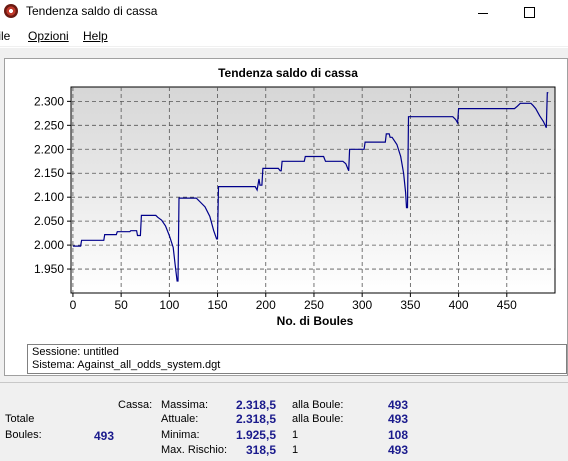 This screenshot has width=568, height=461. Describe the element at coordinates (507, 305) in the screenshot. I see `x-tick-label: 450` at that location.